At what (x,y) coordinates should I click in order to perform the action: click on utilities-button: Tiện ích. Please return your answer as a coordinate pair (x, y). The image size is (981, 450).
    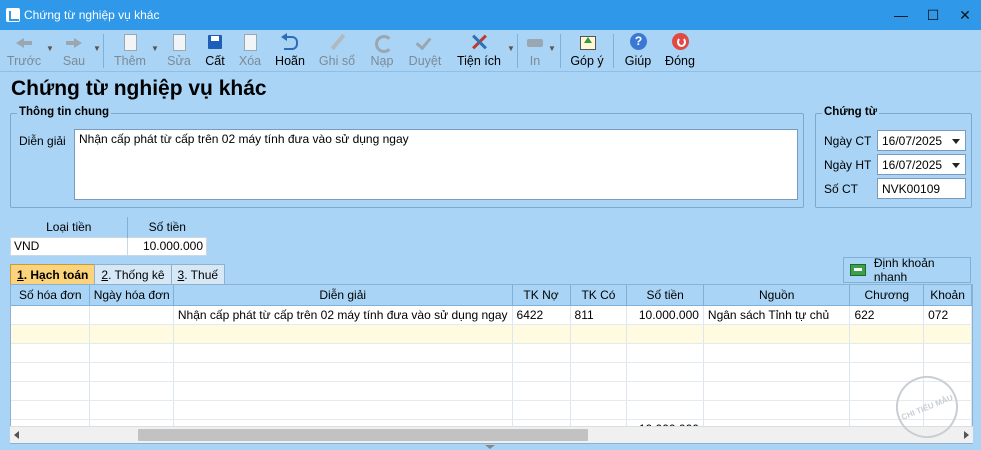
    Looking at the image, I should click on (479, 51).